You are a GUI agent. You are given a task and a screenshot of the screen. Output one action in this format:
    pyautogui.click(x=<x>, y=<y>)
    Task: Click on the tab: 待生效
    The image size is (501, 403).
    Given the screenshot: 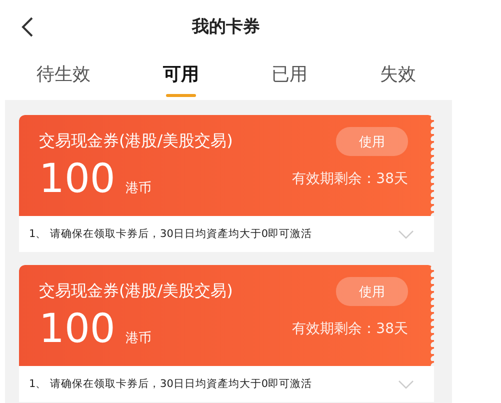 What is the action you would take?
    pyautogui.click(x=63, y=74)
    